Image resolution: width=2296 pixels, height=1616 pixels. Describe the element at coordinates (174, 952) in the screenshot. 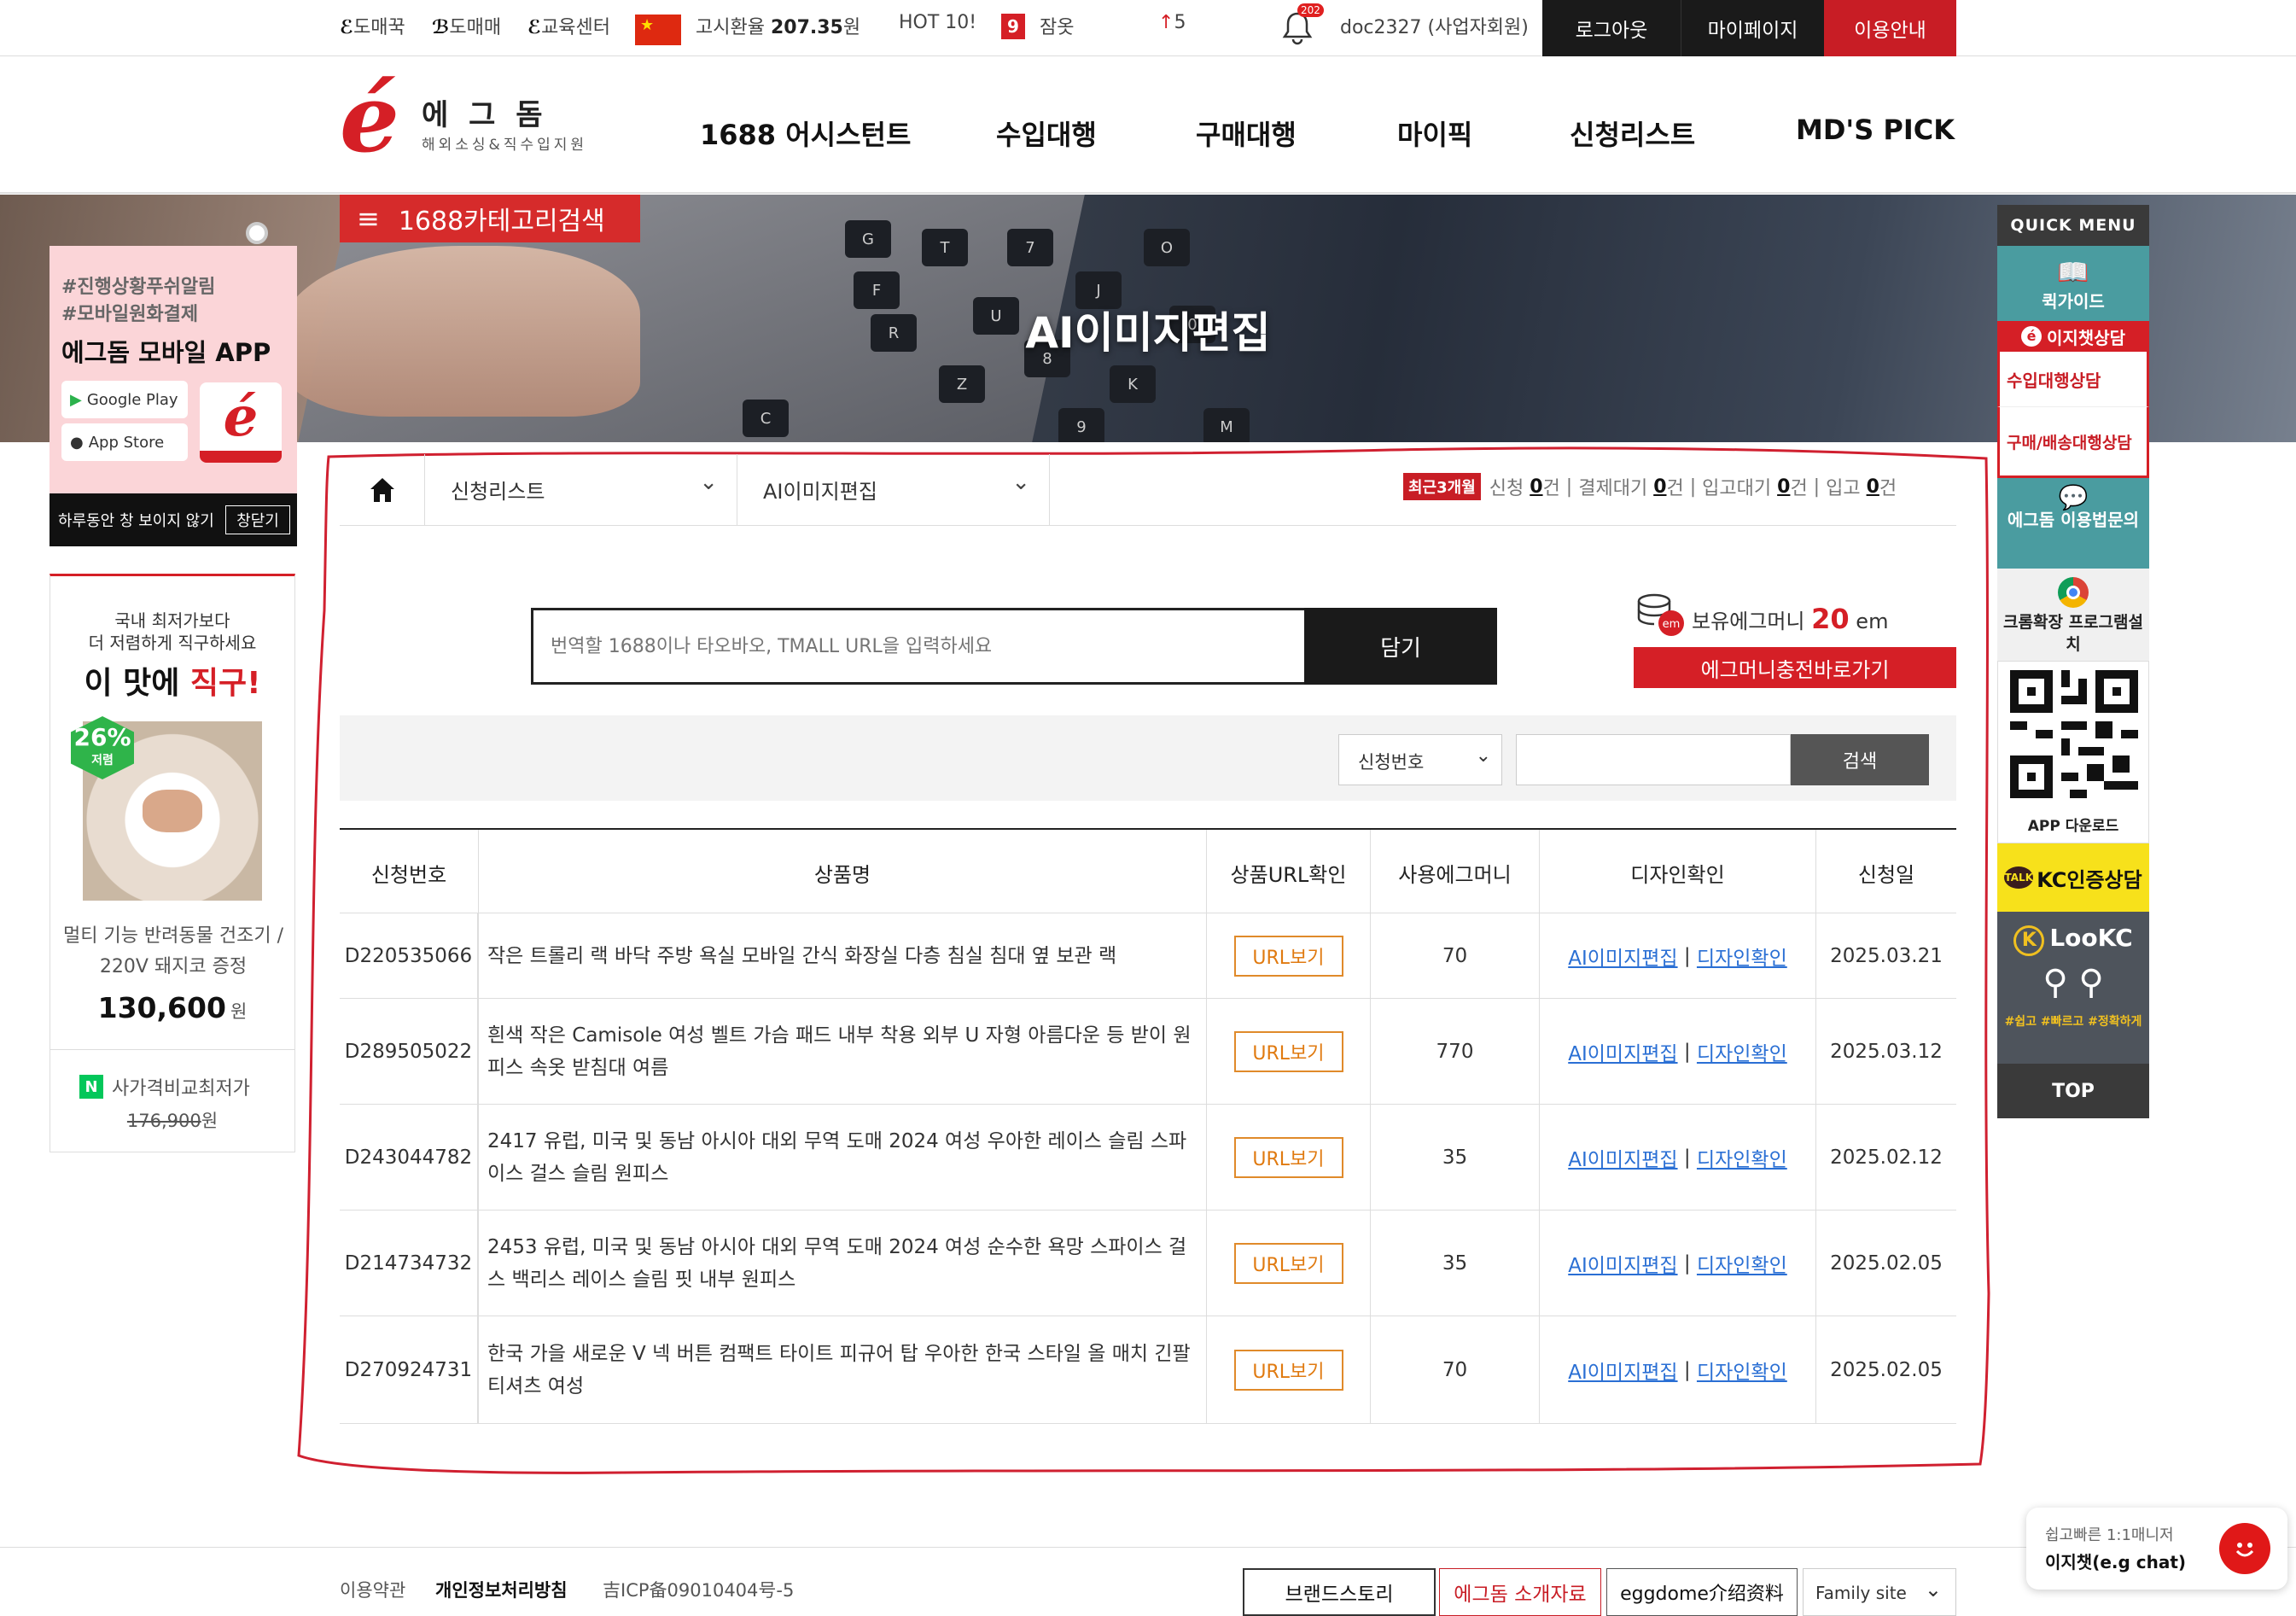

I see `product-name: 멀티 기능 반려동물 건조기 / 220V 돼지코 증정` at that location.